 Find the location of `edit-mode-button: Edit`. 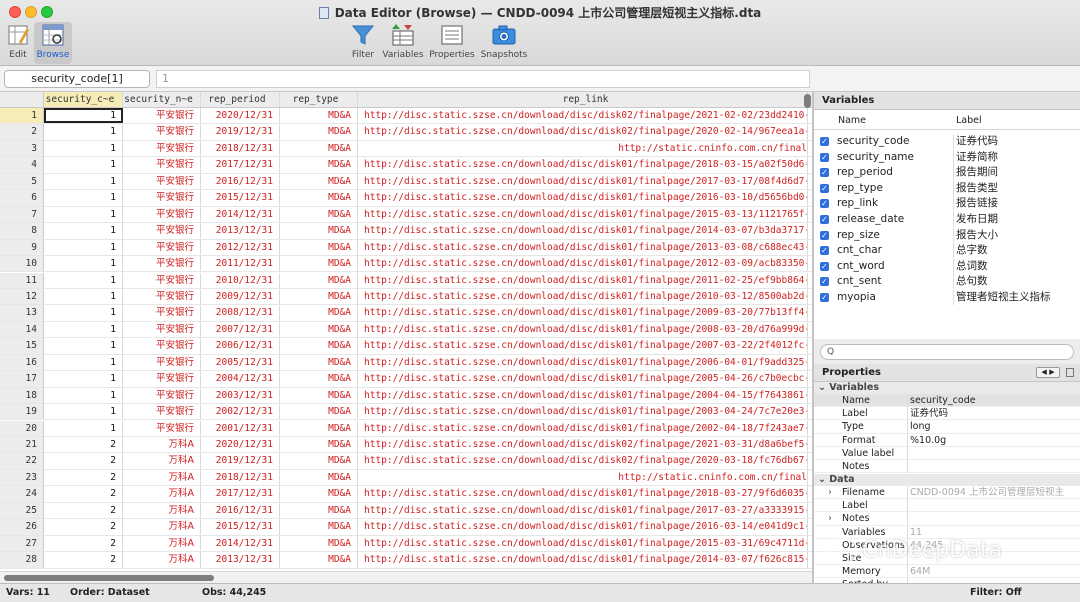

edit-mode-button: Edit is located at coordinates (18, 43).